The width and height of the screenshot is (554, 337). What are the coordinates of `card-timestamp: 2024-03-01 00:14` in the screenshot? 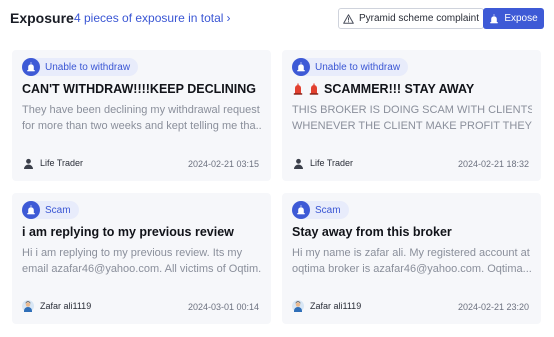 It's located at (223, 307).